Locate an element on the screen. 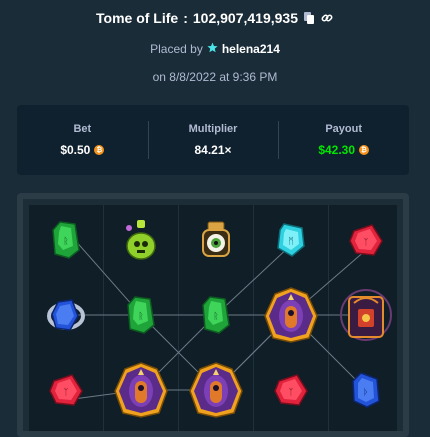  blue-gem-symbol: ᚦ is located at coordinates (366, 390).